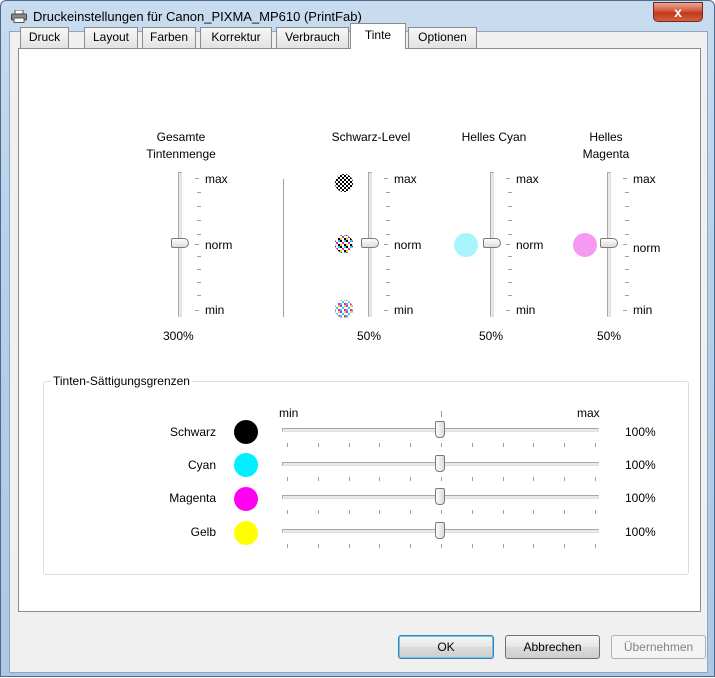 The image size is (715, 678). Describe the element at coordinates (492, 243) in the screenshot. I see `slider-thumb-light-cyan` at that location.